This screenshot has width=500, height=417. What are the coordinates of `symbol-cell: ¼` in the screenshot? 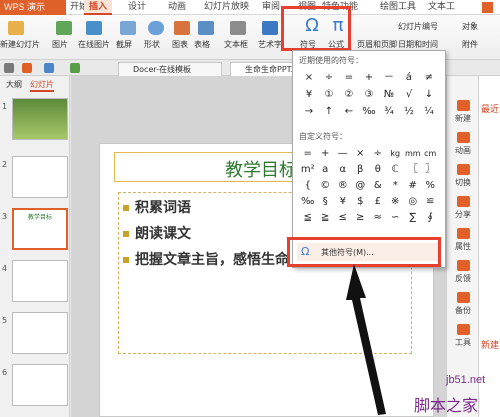 It's located at (429, 111).